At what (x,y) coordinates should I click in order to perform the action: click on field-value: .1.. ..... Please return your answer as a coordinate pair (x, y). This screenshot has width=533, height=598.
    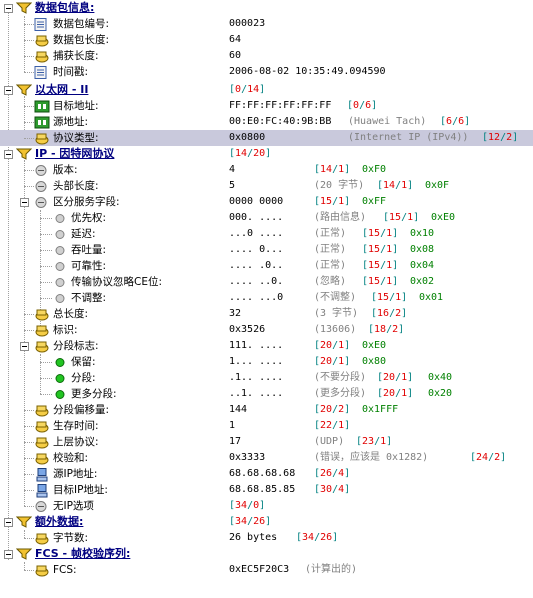
    Looking at the image, I should click on (256, 377).